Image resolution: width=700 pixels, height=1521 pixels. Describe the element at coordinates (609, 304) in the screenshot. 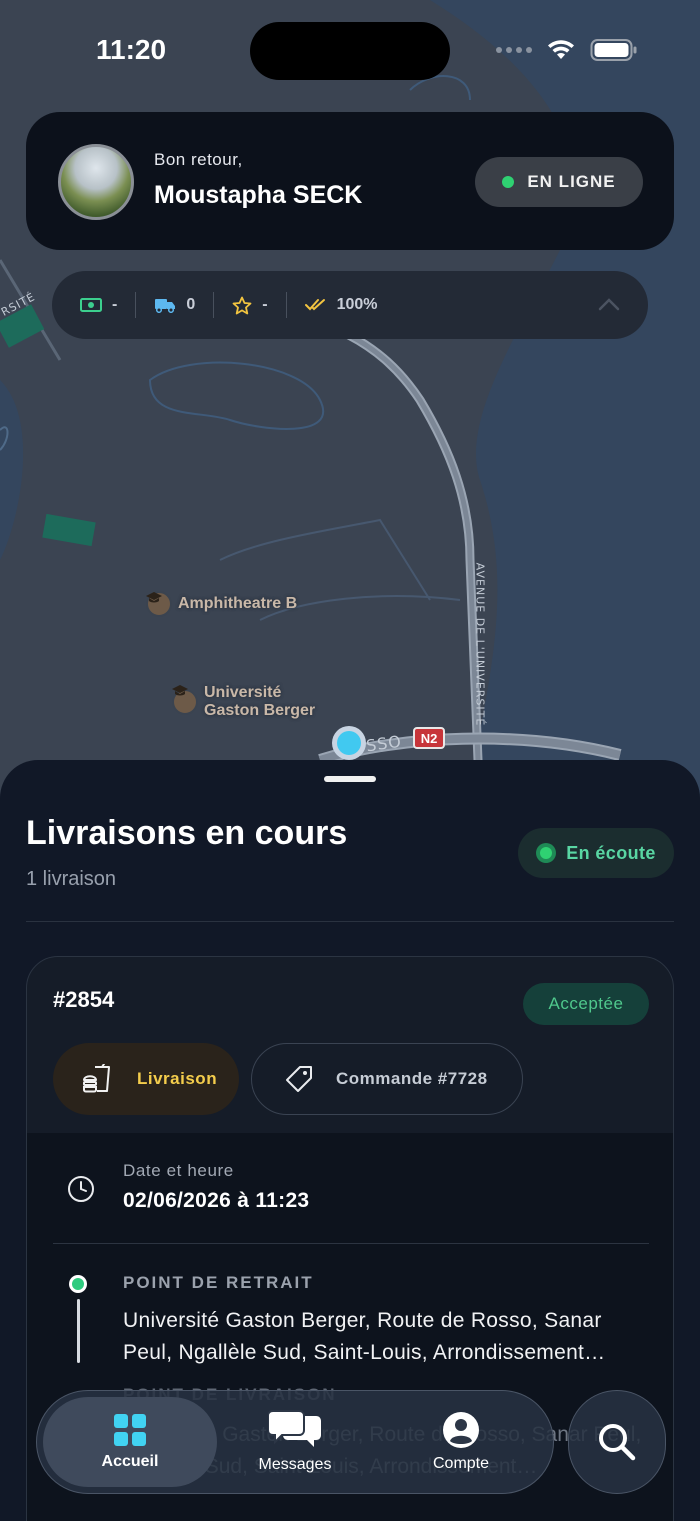

I see `chevron-up-icon` at that location.